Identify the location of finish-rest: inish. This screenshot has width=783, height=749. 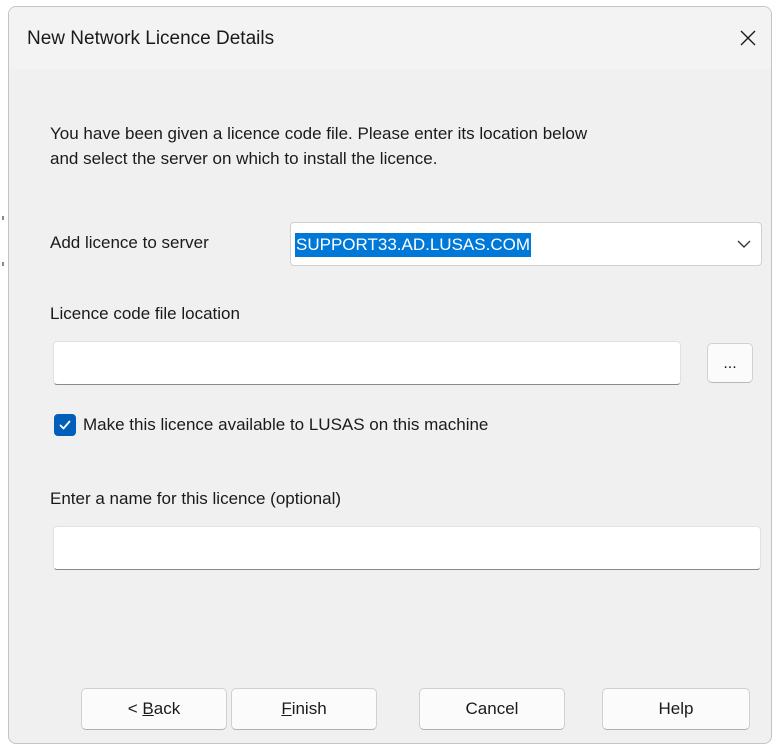
(309, 708).